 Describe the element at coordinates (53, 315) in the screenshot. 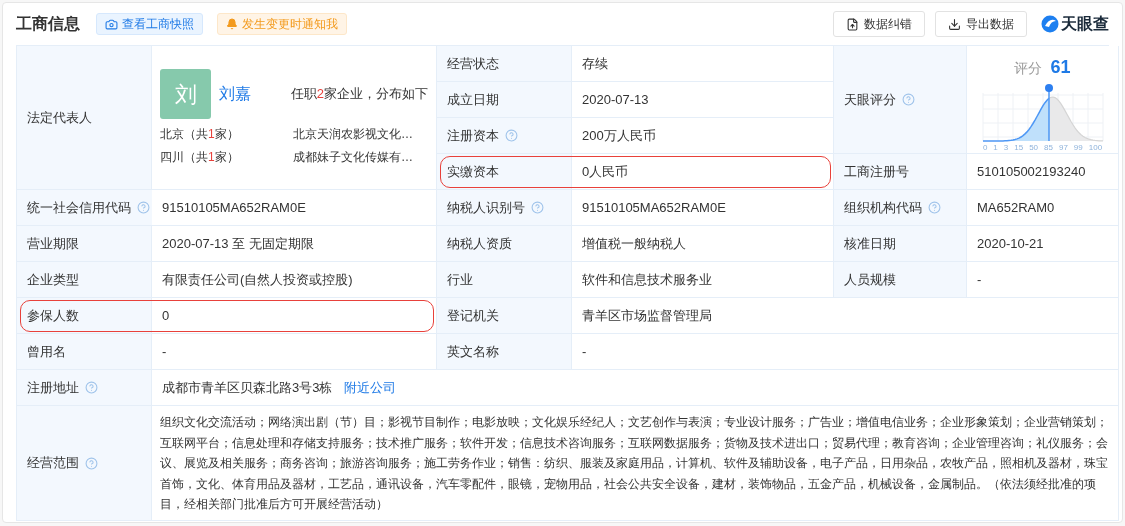

I see `field-label: 参保人数` at that location.